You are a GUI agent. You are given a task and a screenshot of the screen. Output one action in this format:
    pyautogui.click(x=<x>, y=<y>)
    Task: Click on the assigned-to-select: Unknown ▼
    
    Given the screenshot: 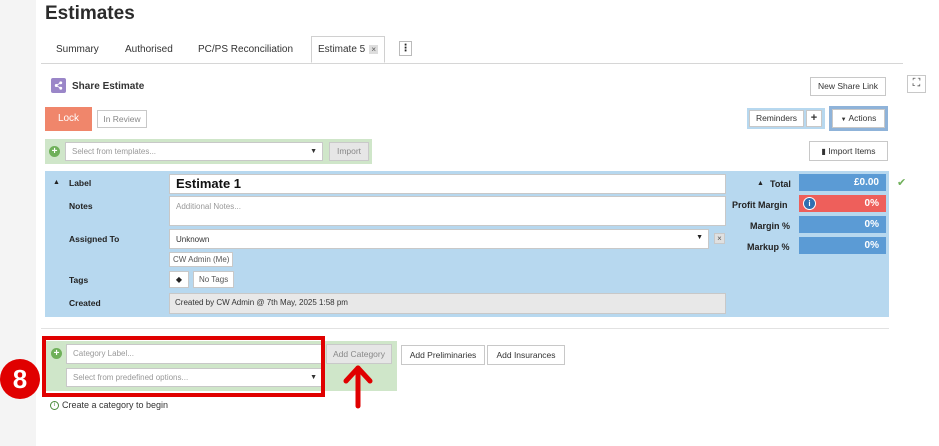 What is the action you would take?
    pyautogui.click(x=439, y=239)
    